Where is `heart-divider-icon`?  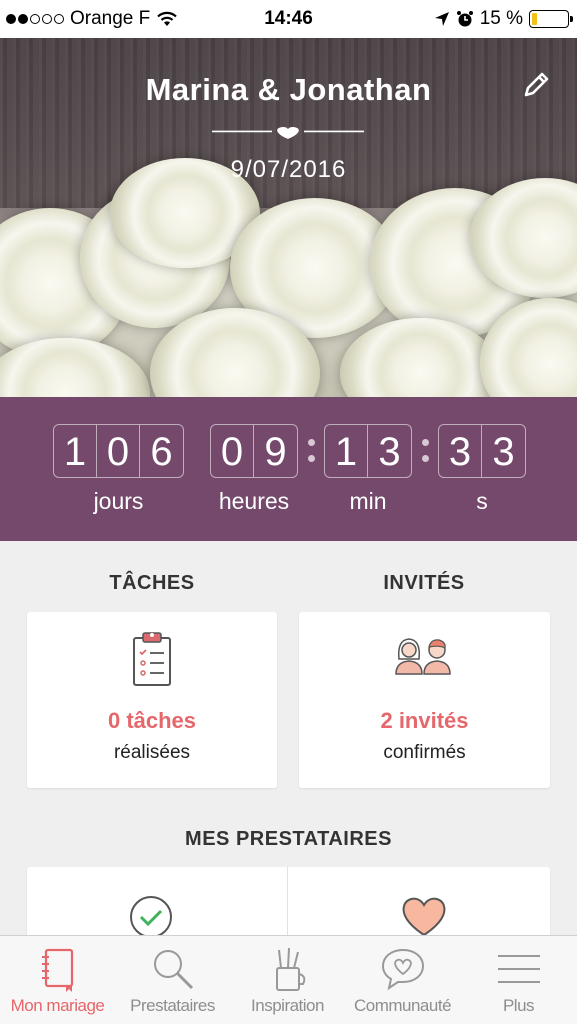 heart-divider-icon is located at coordinates (288, 132).